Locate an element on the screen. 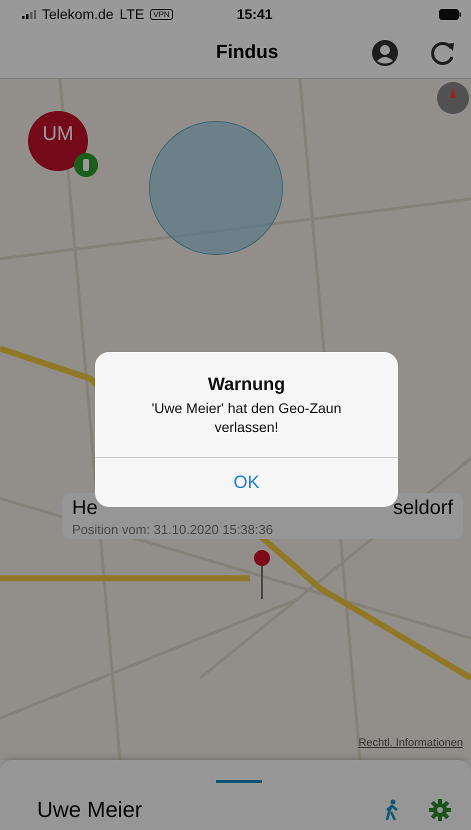 This screenshot has width=471, height=830. alert-title: Warnung is located at coordinates (247, 384).